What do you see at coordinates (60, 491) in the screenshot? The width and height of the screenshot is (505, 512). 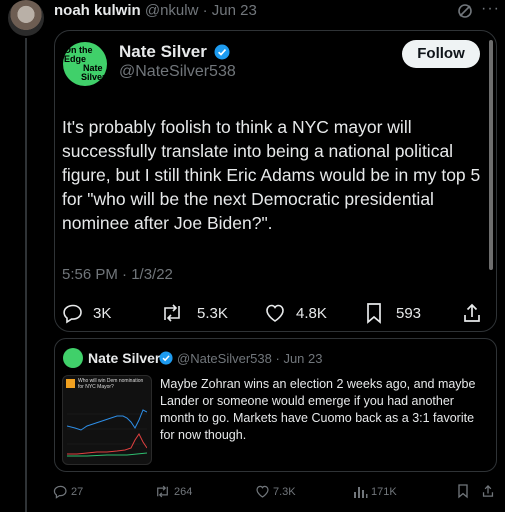 I see `bottom-reply-icon` at bounding box center [60, 491].